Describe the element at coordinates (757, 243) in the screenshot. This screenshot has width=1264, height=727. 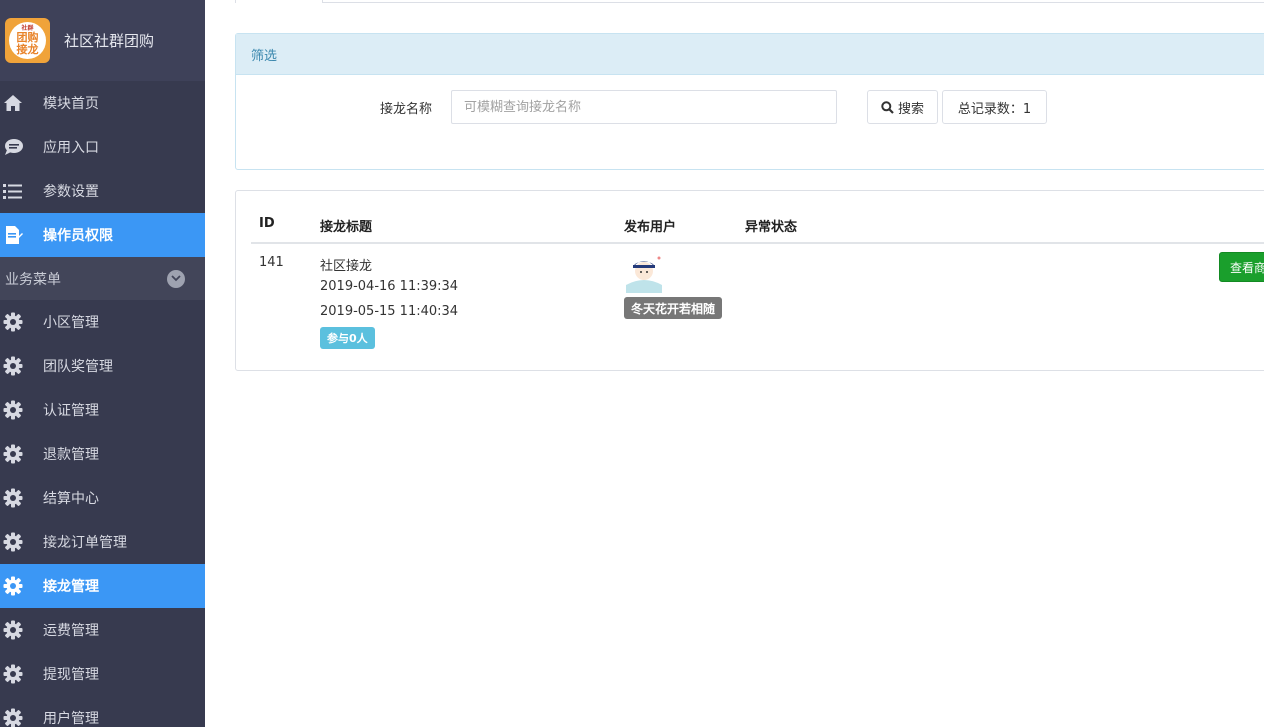
I see `table-header-divider` at that location.